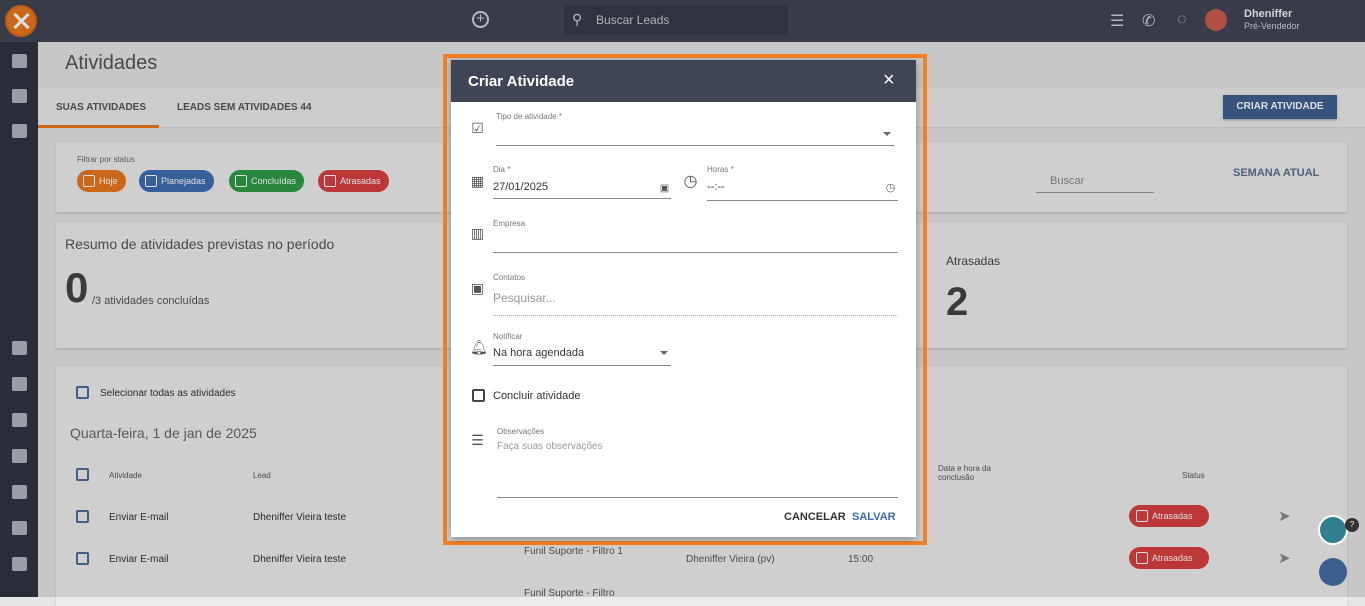 The height and width of the screenshot is (606, 1365). Describe the element at coordinates (1352, 525) in the screenshot. I see `help-badge: ?` at that location.